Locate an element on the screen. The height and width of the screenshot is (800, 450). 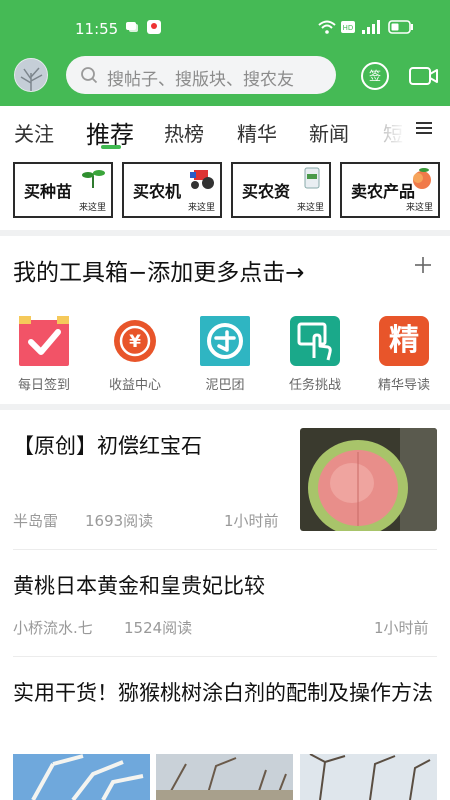
tool-label: 泥巴团 is located at coordinates (225, 385).